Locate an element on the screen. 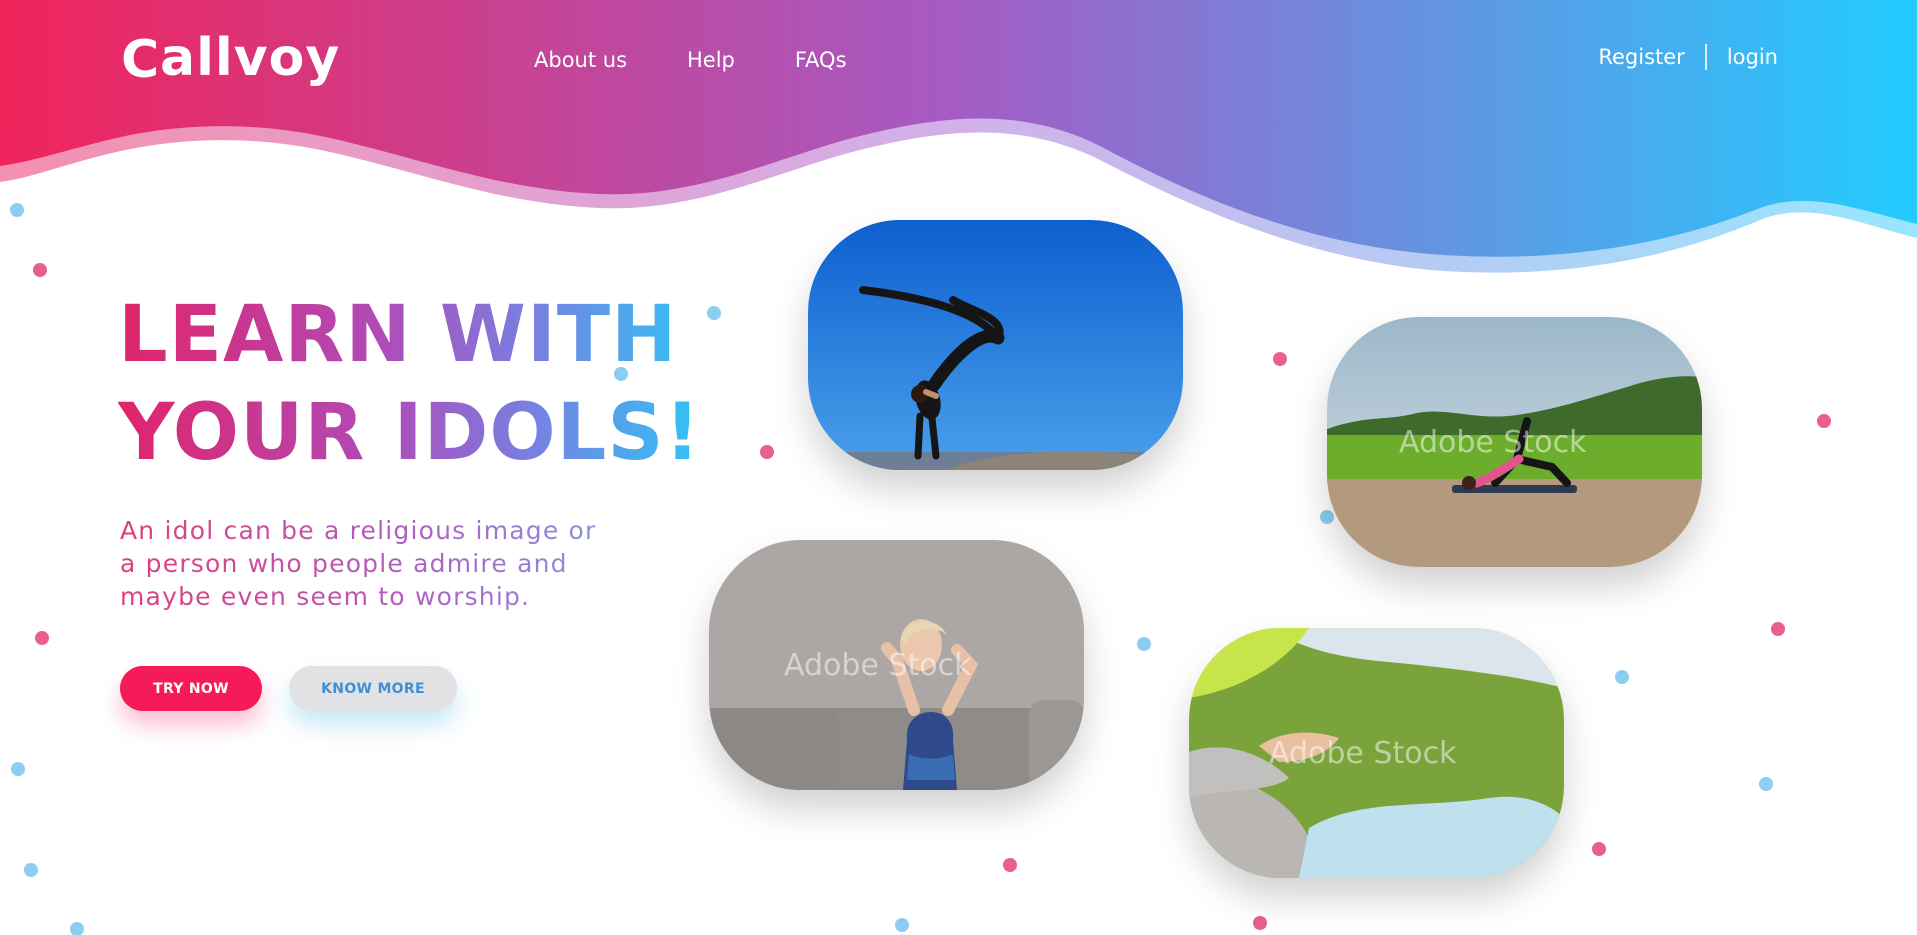  register-link: Register is located at coordinates (1641, 57).